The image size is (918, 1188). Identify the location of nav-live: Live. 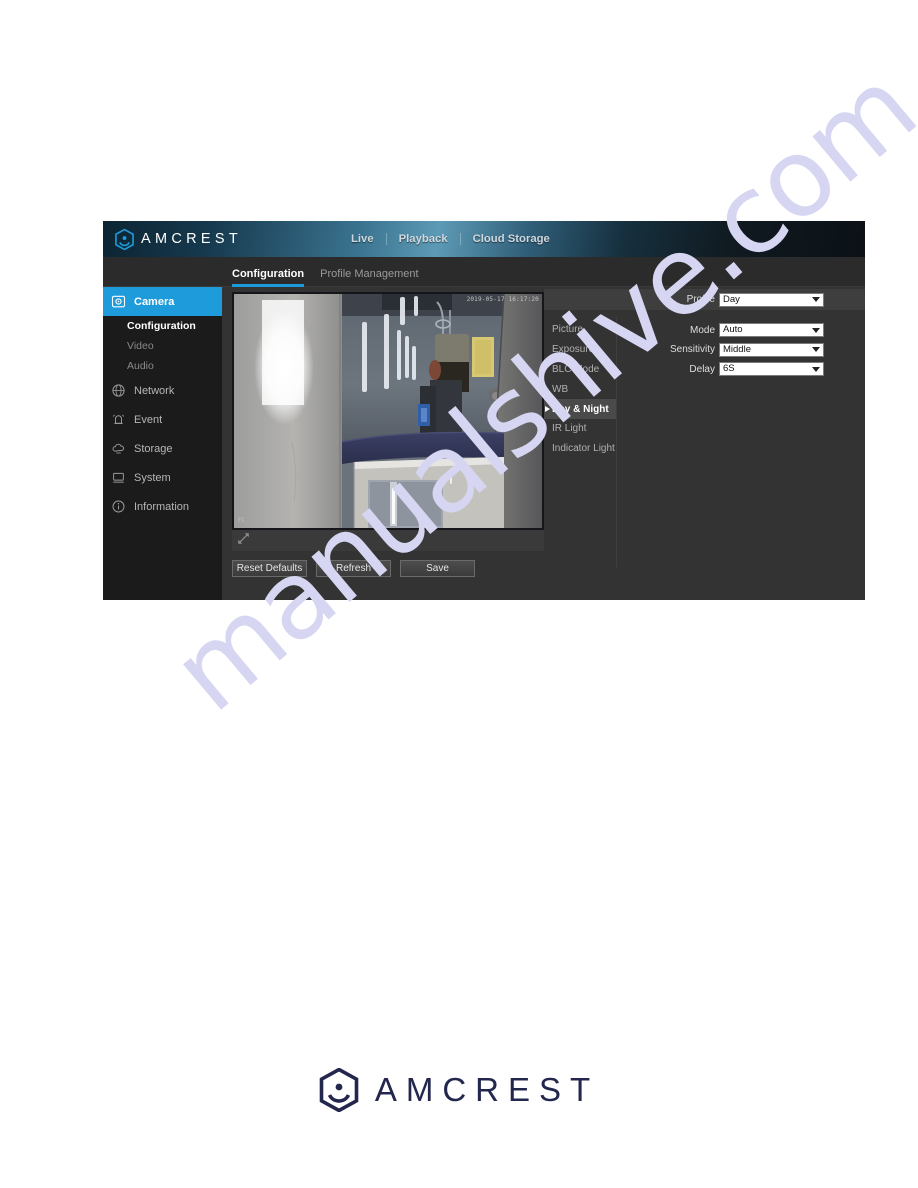
(362, 239).